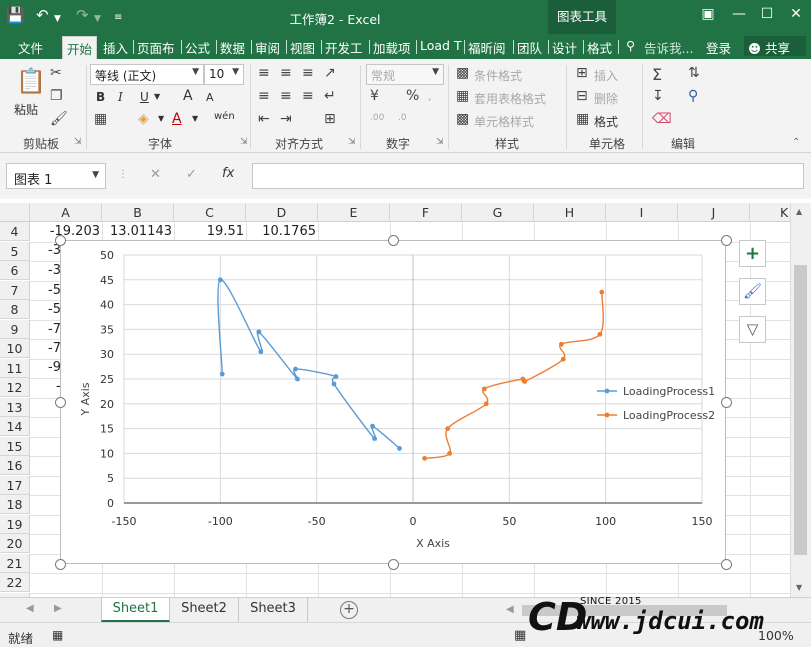  Describe the element at coordinates (137, 232) in the screenshot. I see `cell-b4: 13.01143` at that location.